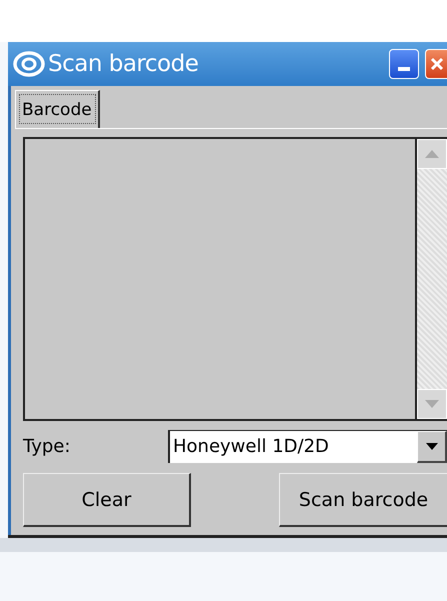  What do you see at coordinates (307, 446) in the screenshot?
I see `type-dropdown: Honeywell 1D/2D` at bounding box center [307, 446].